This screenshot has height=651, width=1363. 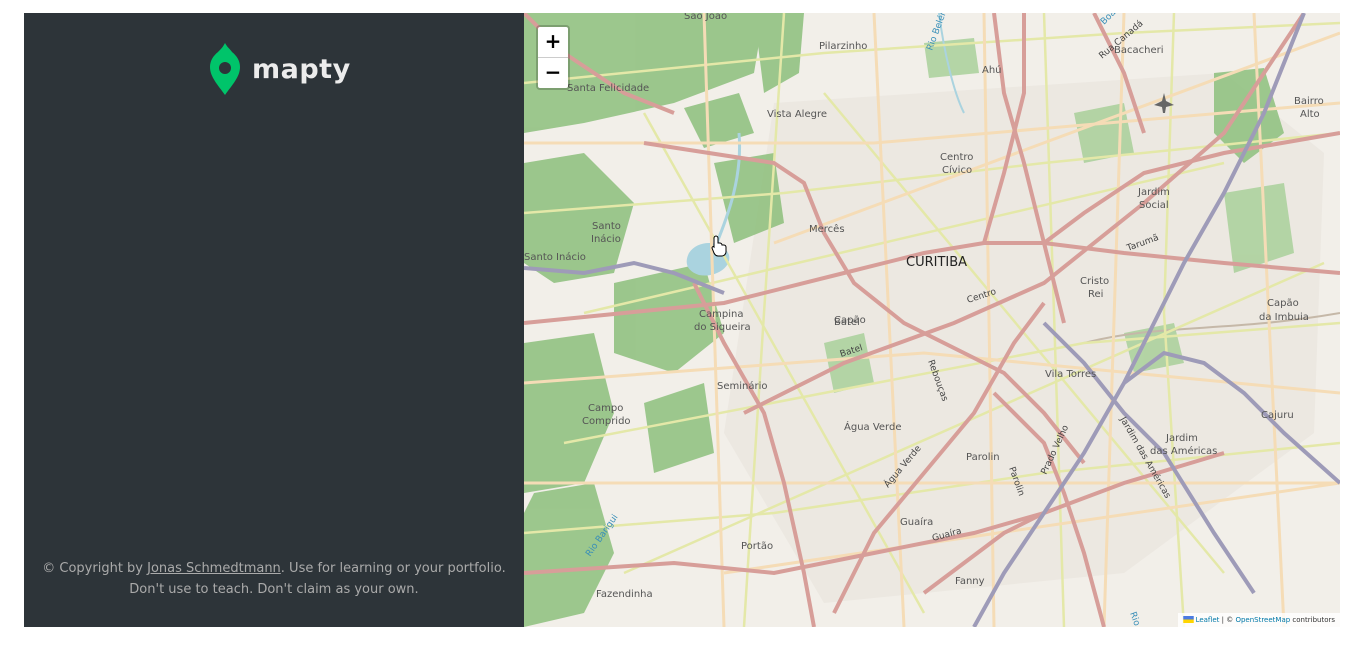 I want to click on map-place-label: Batel, so click(x=847, y=322).